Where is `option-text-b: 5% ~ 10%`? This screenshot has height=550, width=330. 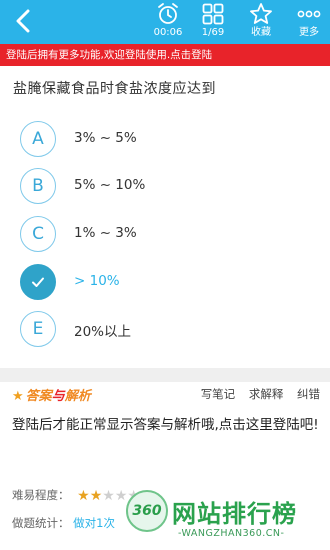 option-text-b: 5% ~ 10% is located at coordinates (110, 185).